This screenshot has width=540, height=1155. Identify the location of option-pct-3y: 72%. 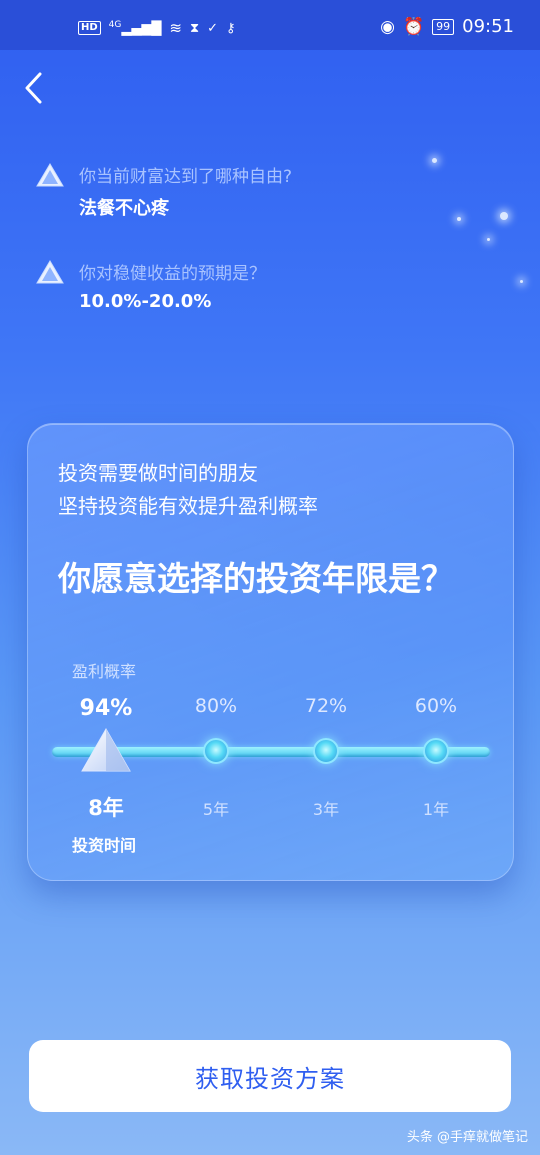
(326, 706).